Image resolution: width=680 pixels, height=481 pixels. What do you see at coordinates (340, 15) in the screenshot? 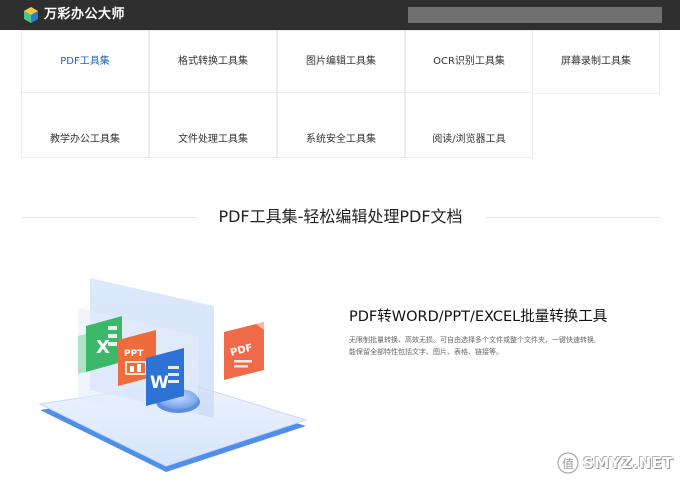
I see `top-bar: 万彩办公大师` at bounding box center [340, 15].